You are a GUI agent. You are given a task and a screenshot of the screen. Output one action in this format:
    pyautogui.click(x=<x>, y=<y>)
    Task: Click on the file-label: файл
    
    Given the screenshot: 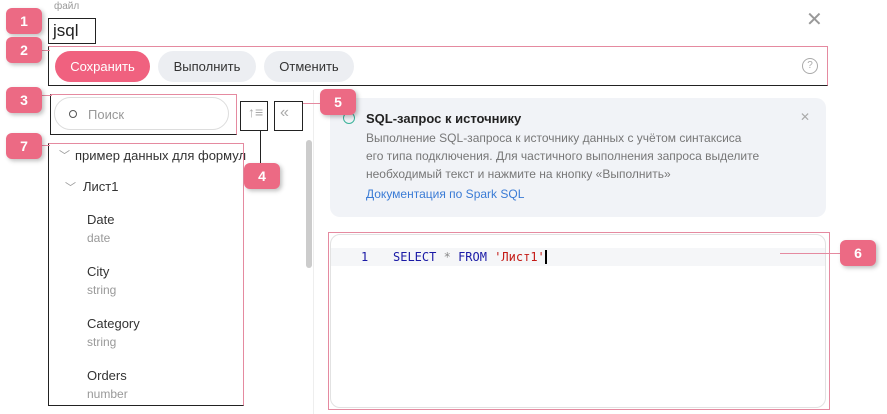 What is the action you would take?
    pyautogui.click(x=67, y=6)
    